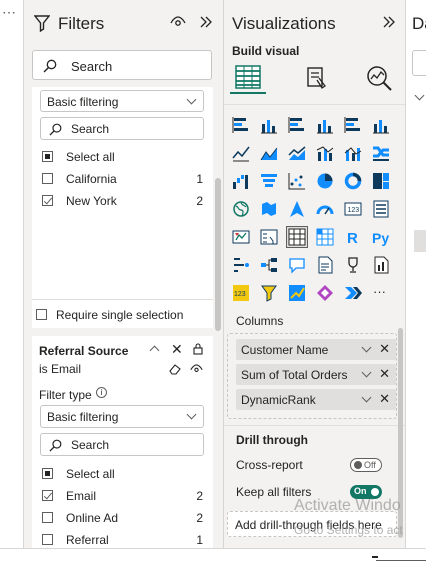  Describe the element at coordinates (90, 445) in the screenshot. I see `filter-card-search-placeholder: Search` at that location.